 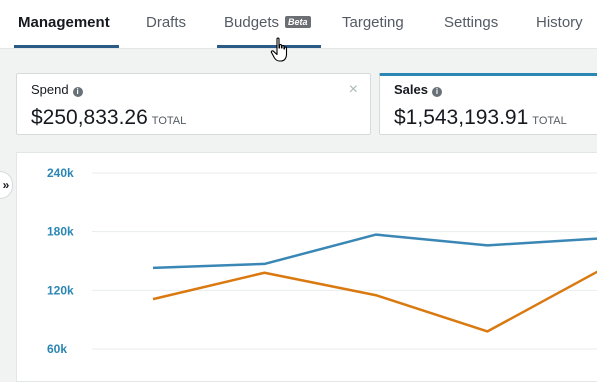 What do you see at coordinates (60, 173) in the screenshot?
I see `y-tick-label: 240k` at bounding box center [60, 173].